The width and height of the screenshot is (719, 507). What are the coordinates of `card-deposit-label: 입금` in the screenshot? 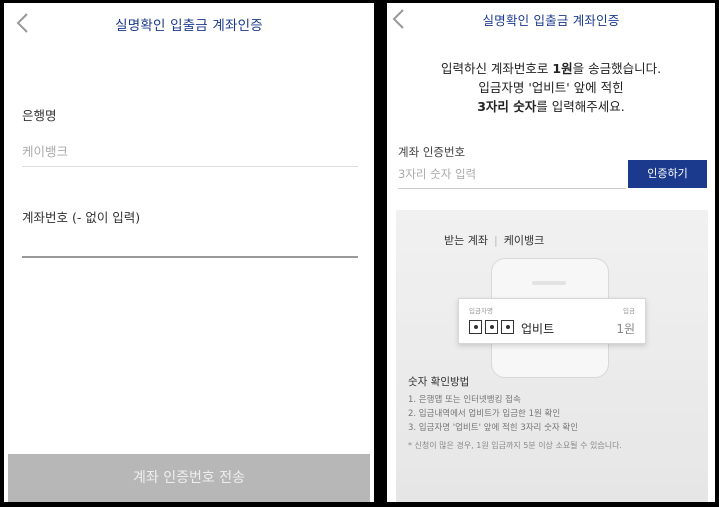 It's located at (629, 311).